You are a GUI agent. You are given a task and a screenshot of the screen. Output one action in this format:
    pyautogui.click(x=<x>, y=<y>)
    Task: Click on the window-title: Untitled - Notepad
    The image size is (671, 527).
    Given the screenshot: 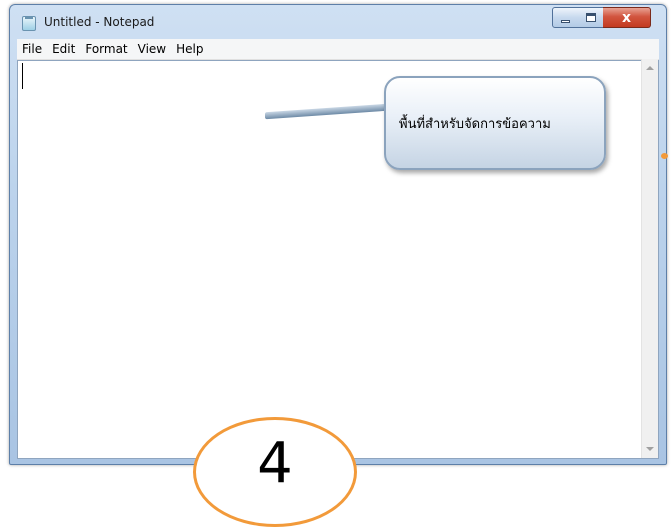 What is the action you would take?
    pyautogui.click(x=99, y=22)
    